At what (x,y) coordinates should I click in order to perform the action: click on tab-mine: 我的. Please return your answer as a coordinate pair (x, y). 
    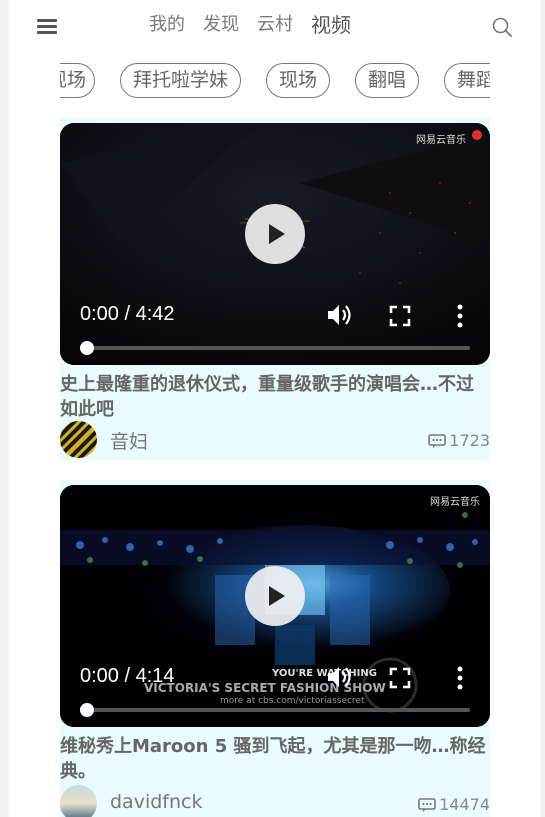
    Looking at the image, I should click on (167, 25).